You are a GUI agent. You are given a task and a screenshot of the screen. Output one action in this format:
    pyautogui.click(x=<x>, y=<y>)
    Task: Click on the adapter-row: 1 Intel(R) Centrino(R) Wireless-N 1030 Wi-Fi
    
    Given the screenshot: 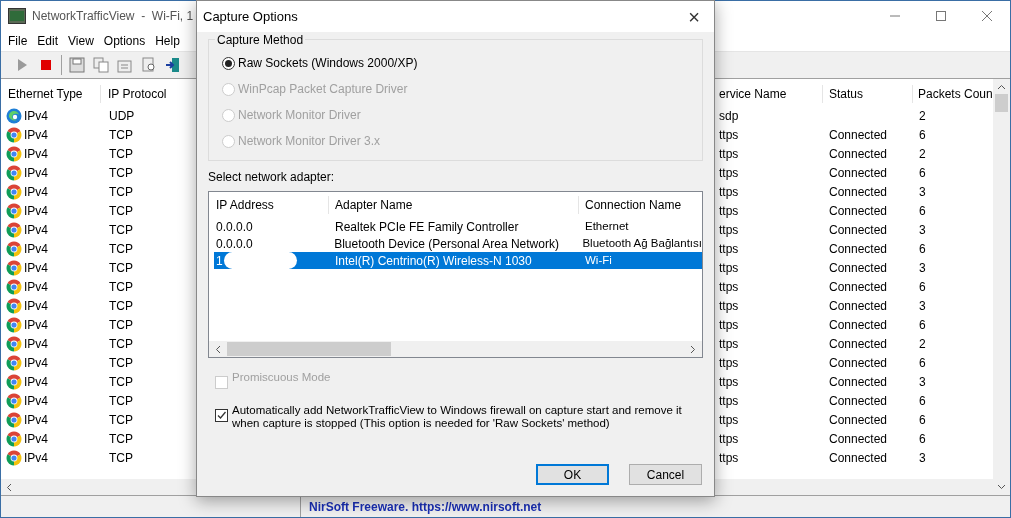 What is the action you would take?
    pyautogui.click(x=458, y=260)
    